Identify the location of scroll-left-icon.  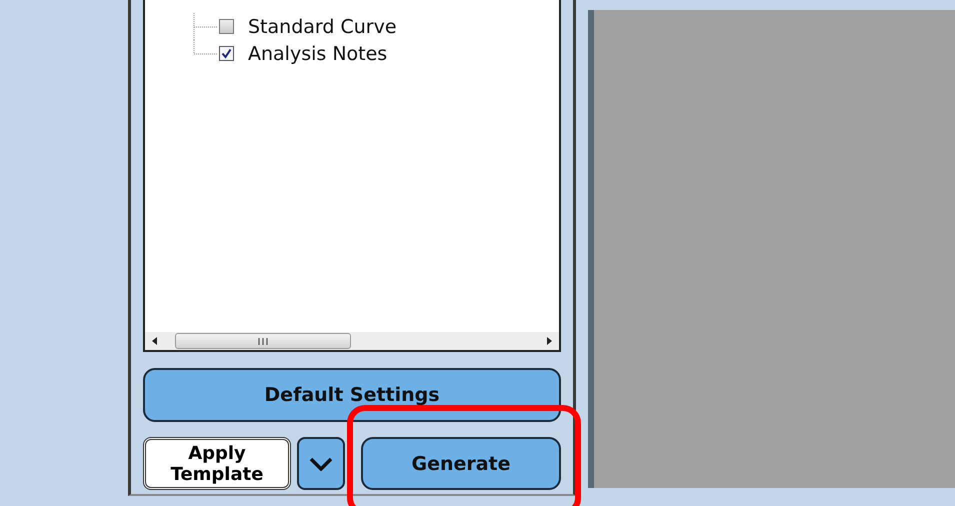
(155, 341).